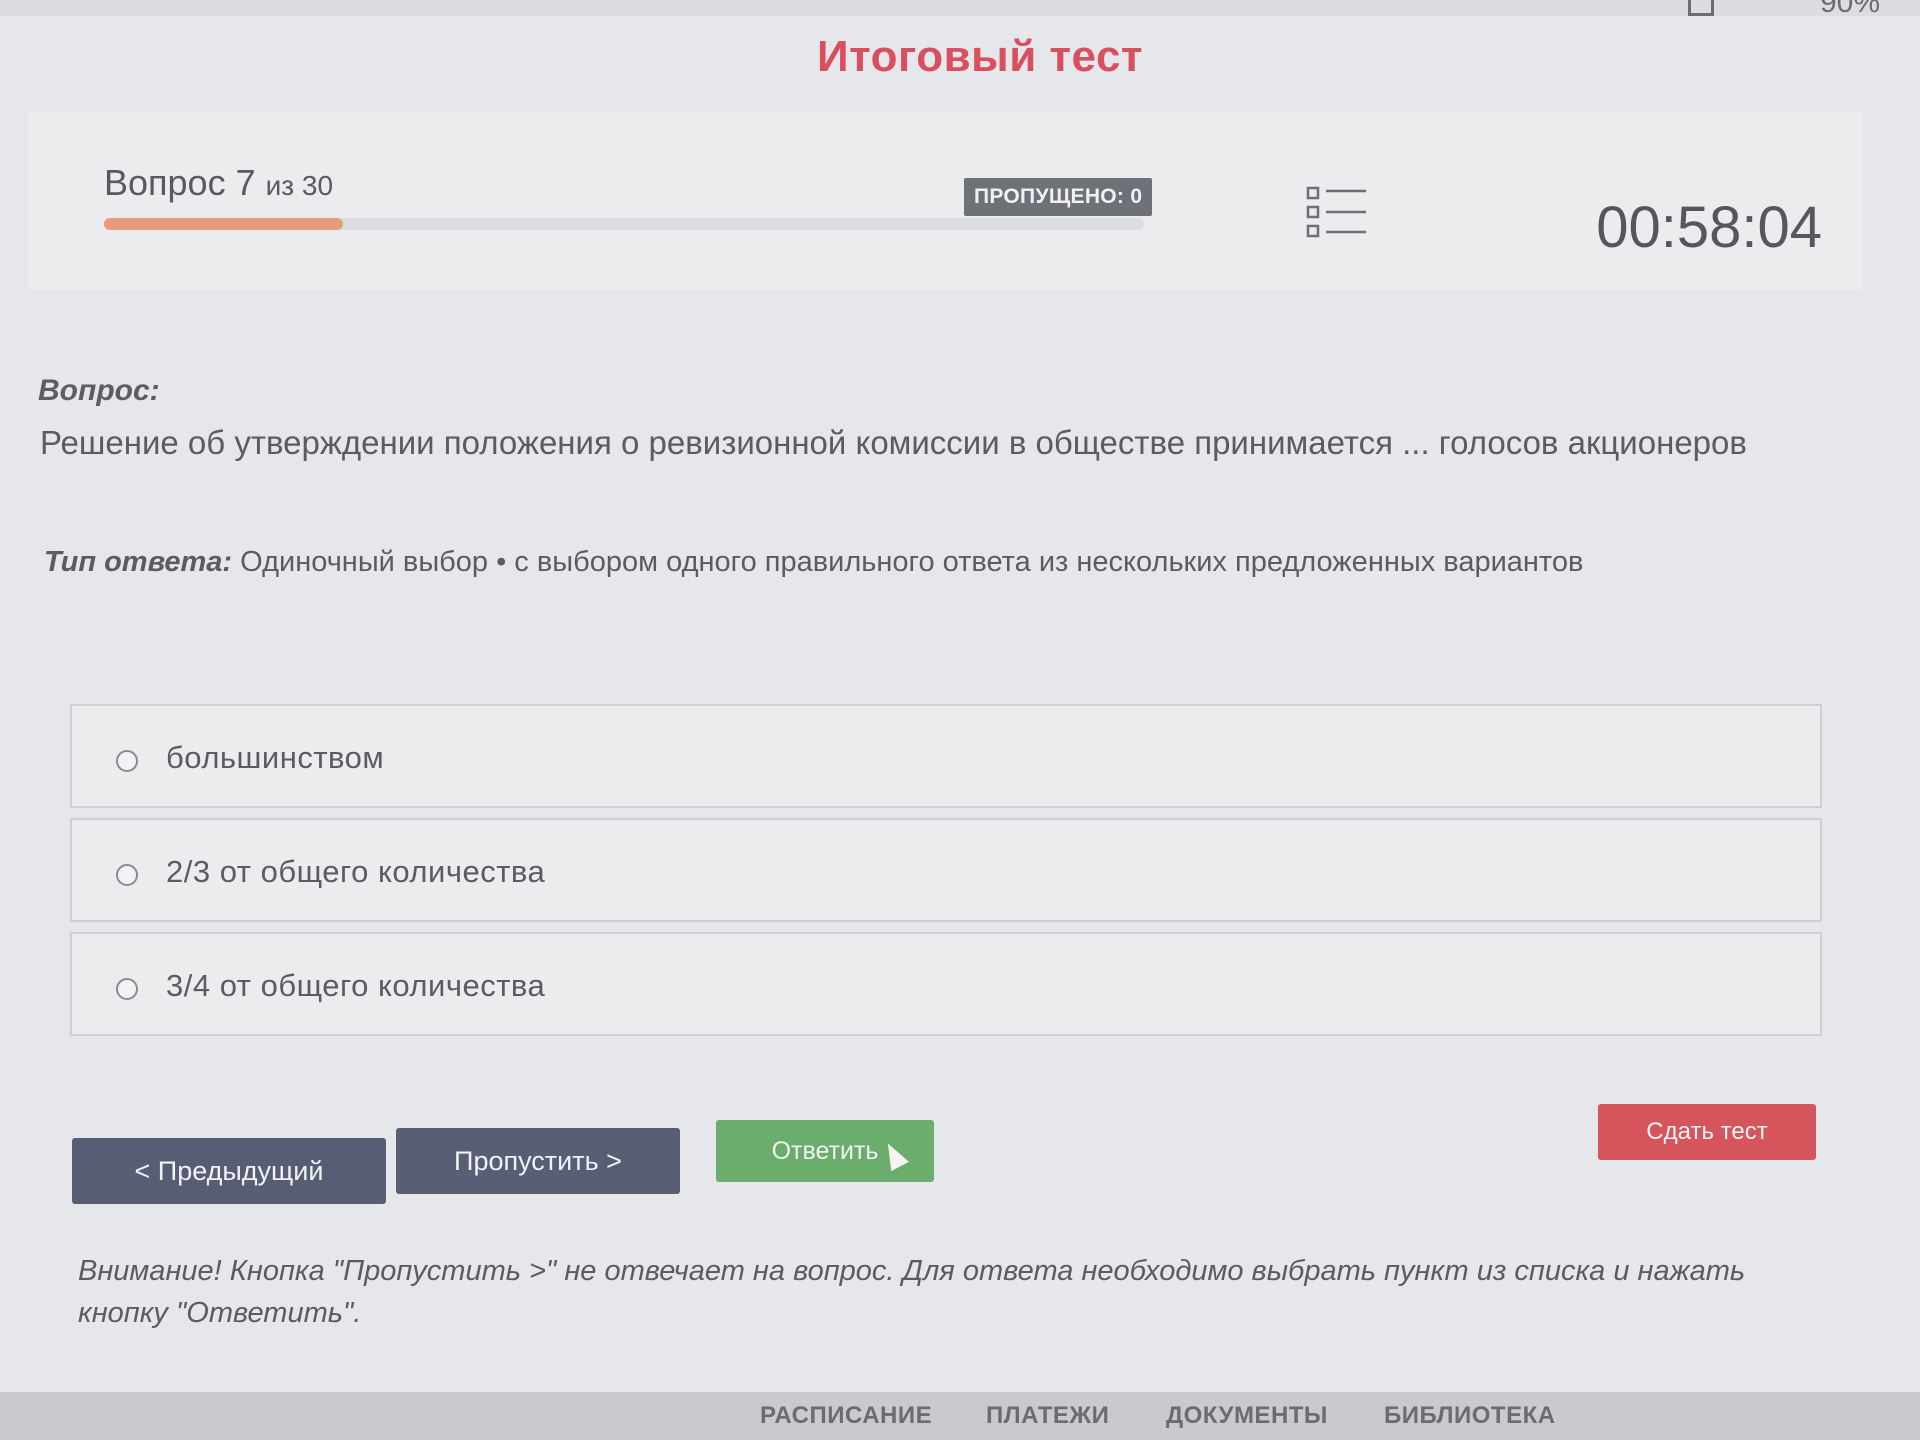  What do you see at coordinates (356, 871) in the screenshot?
I see `answer-option-label: 2/3 от общего количества` at bounding box center [356, 871].